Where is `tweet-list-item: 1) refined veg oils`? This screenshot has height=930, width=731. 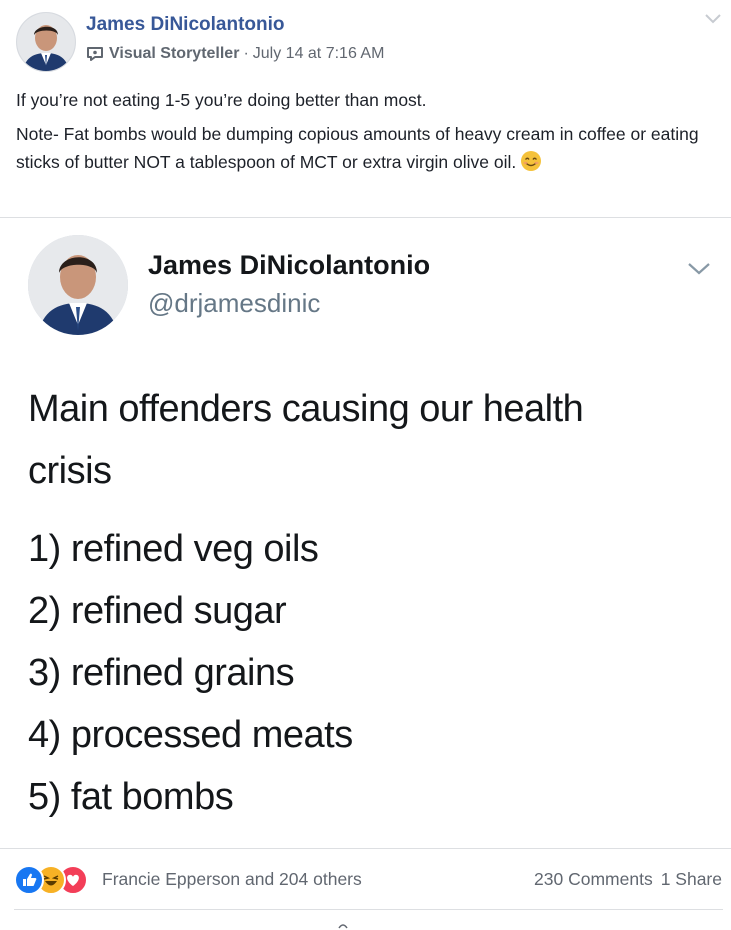 tweet-list-item: 1) refined veg oils is located at coordinates (173, 549).